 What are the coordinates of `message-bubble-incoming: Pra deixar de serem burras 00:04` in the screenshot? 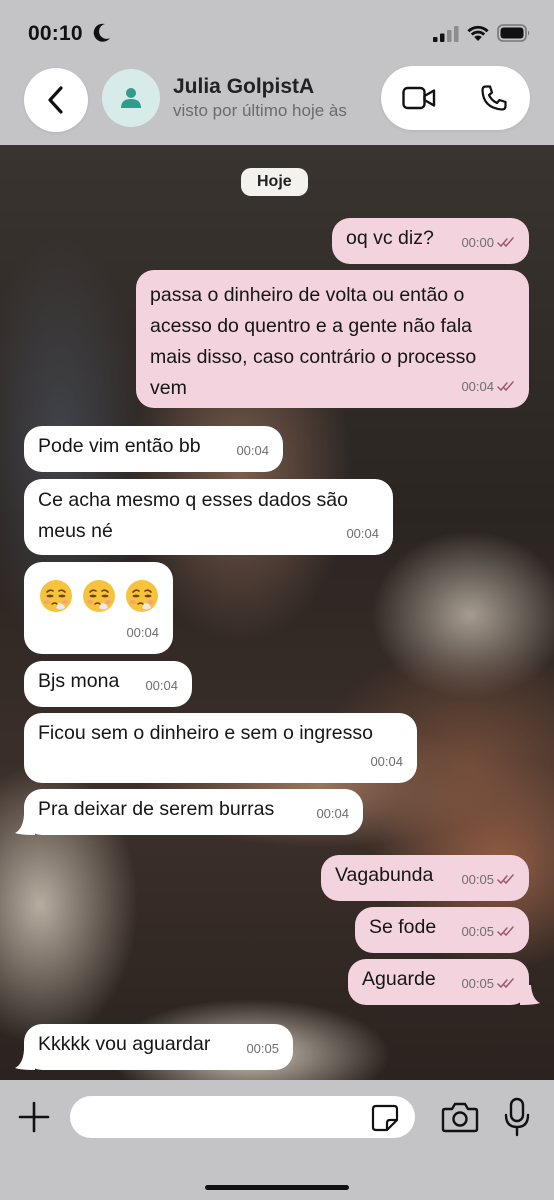 It's located at (193, 812).